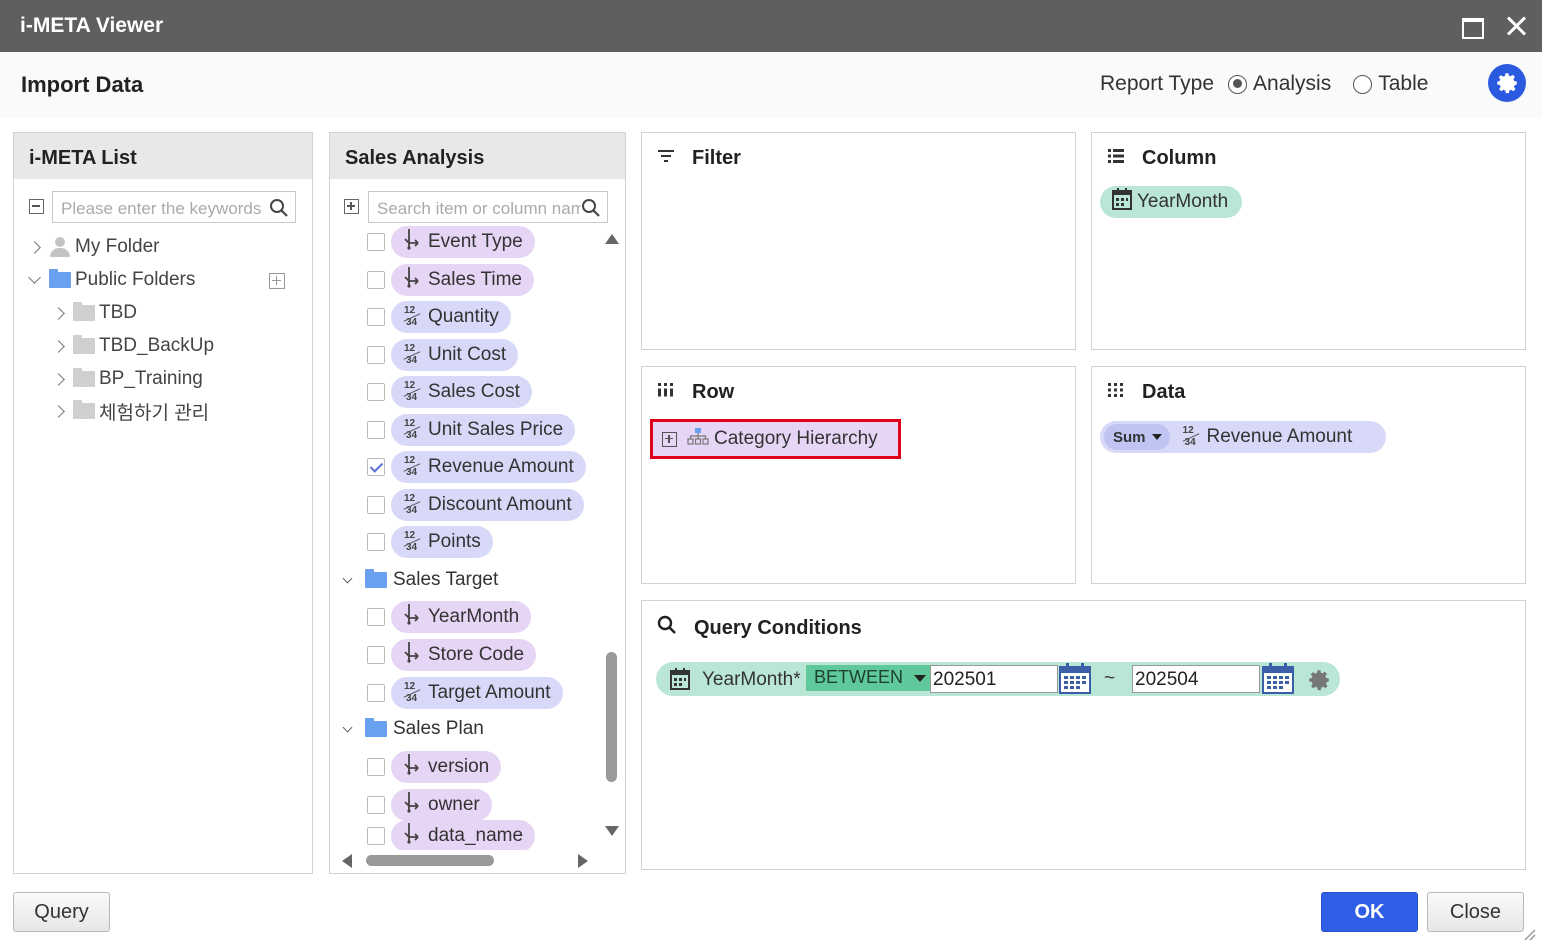  Describe the element at coordinates (500, 504) in the screenshot. I see `item-label: Discount Amount` at that location.